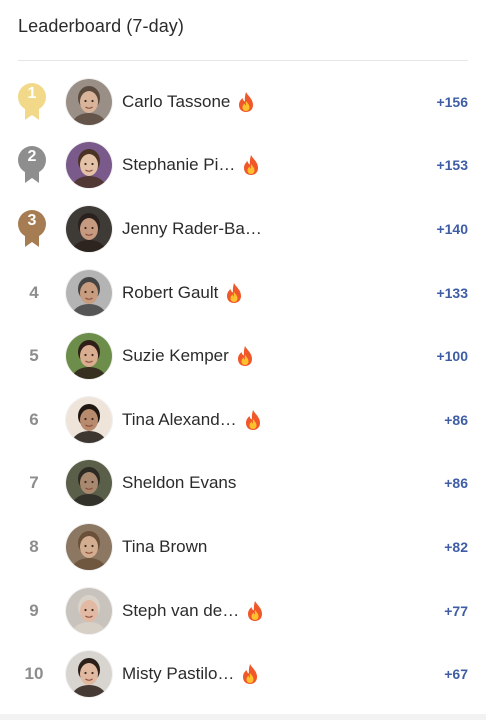  What do you see at coordinates (175, 356) in the screenshot?
I see `user-name: Suzie Kemper` at bounding box center [175, 356].